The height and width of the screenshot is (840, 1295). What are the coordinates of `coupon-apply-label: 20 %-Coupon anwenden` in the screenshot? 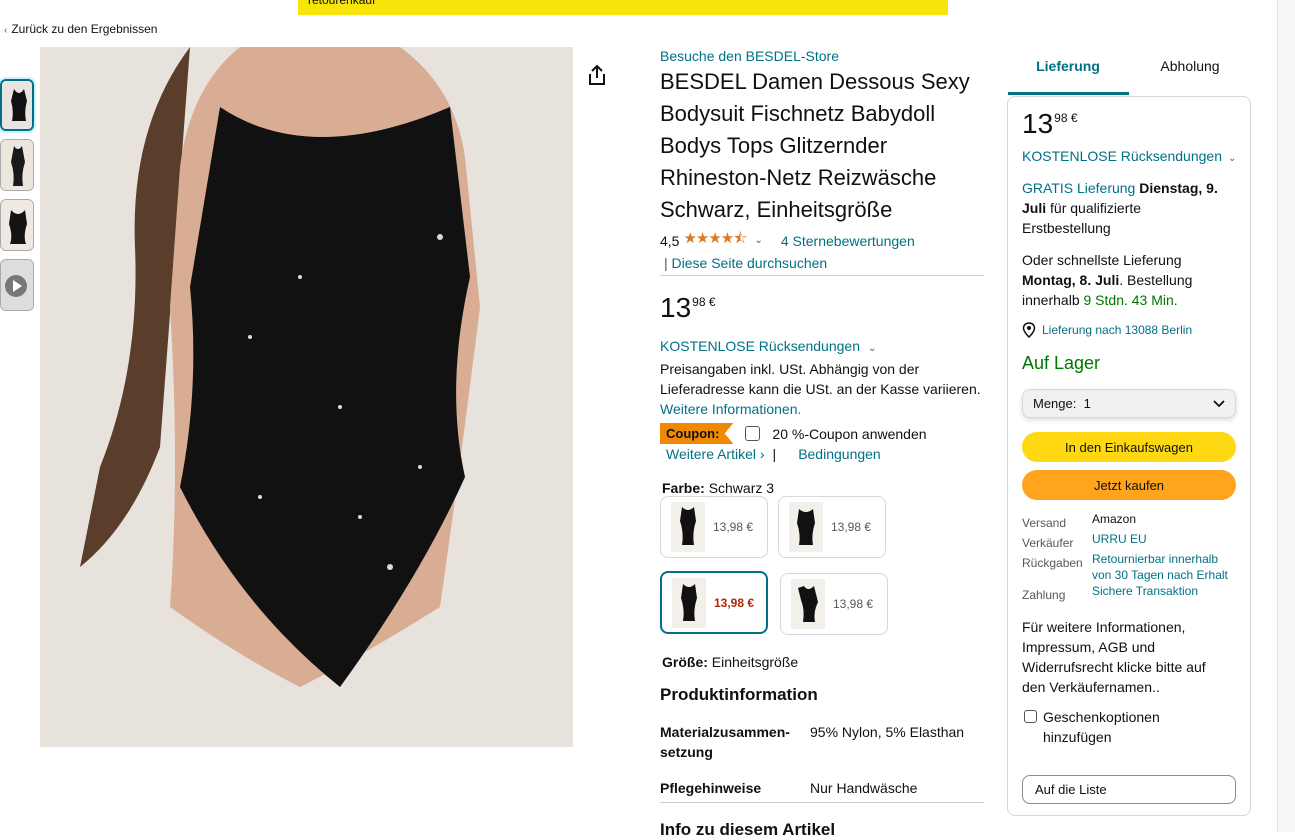 It's located at (849, 434).